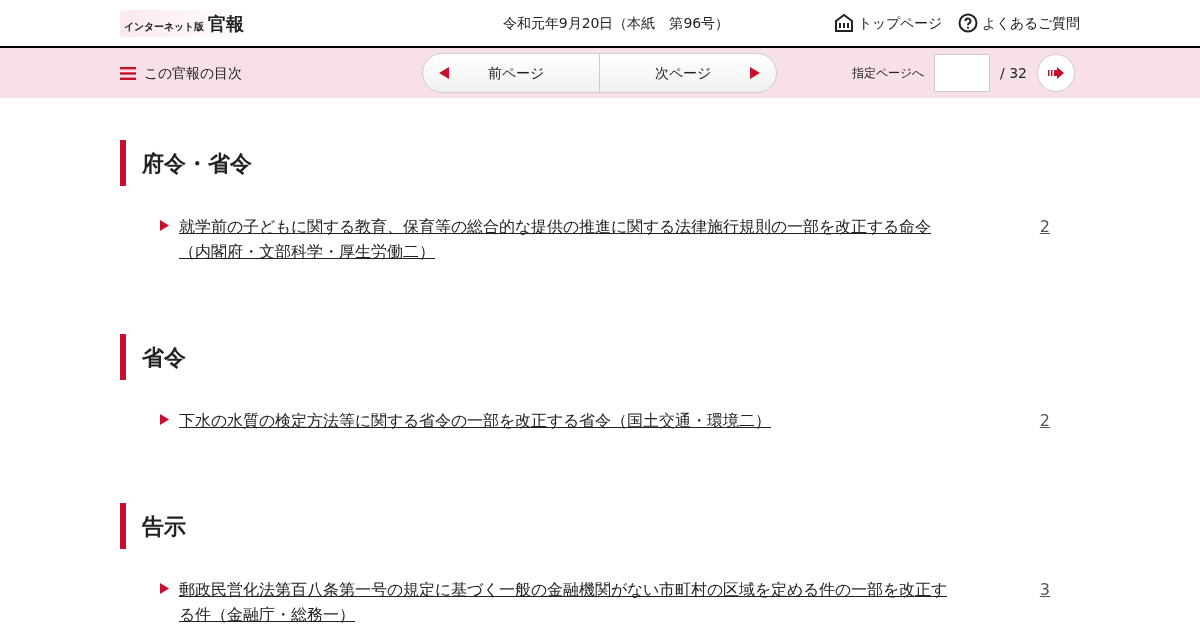 The image size is (1200, 630). What do you see at coordinates (600, 526) in the screenshot?
I see `section-heading: 告示` at bounding box center [600, 526].